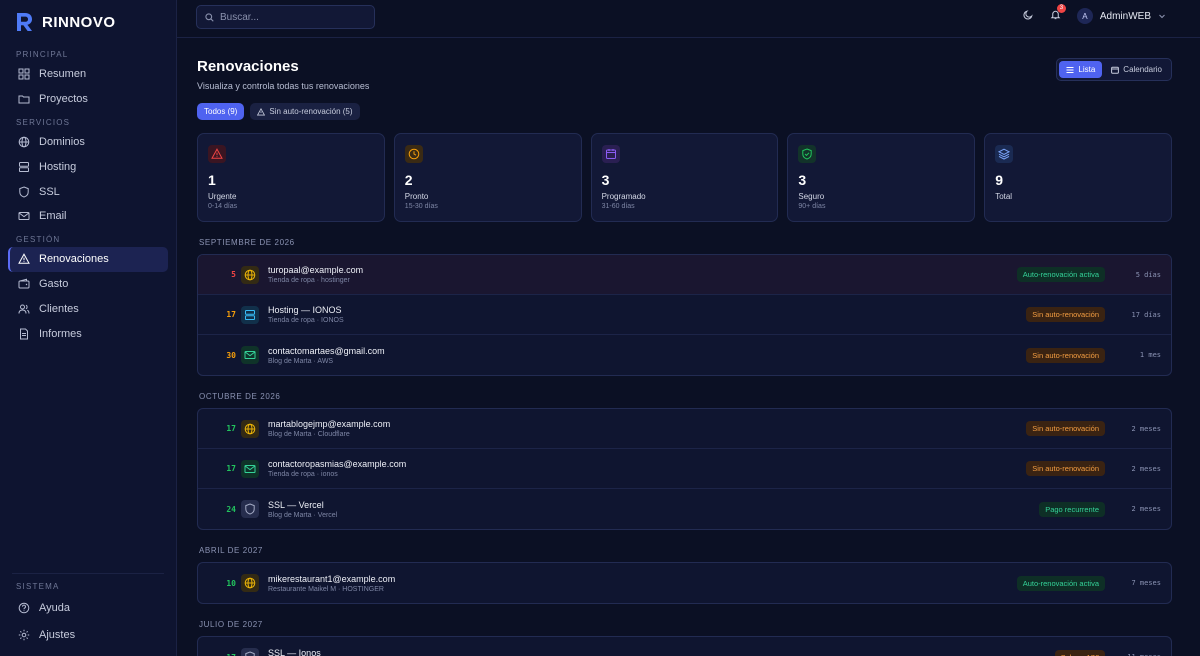 The image size is (1200, 656). What do you see at coordinates (421, 206) in the screenshot?
I see `stat-range: 15-30 días` at bounding box center [421, 206].